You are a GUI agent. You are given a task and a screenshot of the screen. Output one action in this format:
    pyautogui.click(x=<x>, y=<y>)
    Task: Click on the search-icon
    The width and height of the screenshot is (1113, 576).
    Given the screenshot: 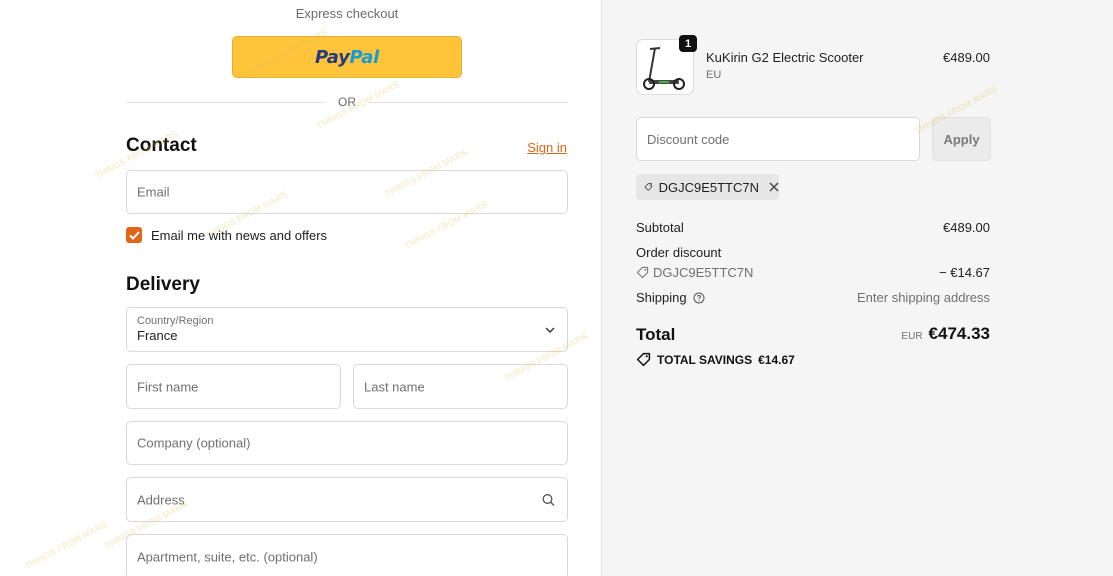 What is the action you would take?
    pyautogui.click(x=548, y=499)
    